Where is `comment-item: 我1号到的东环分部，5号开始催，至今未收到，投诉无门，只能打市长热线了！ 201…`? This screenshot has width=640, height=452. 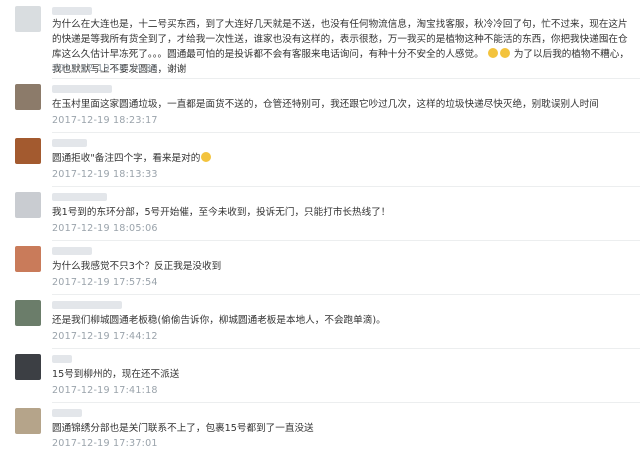 comment-item: 我1号到的东环分部，5号开始催，至今未收到，投诉无门，只能打市长热线了！ 201… is located at coordinates (320, 214).